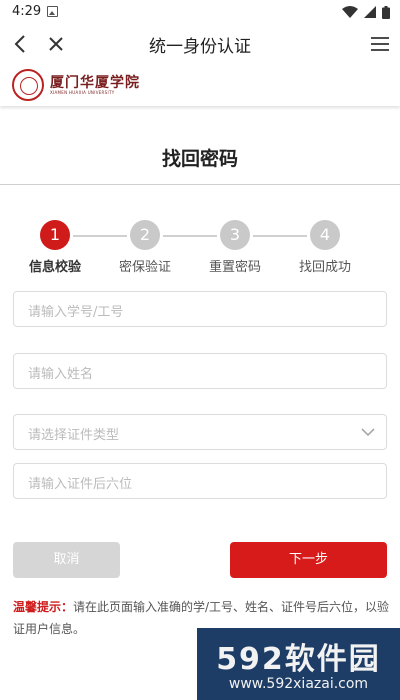 The image size is (400, 700). I want to click on step-2-label: 密保验证, so click(144, 267).